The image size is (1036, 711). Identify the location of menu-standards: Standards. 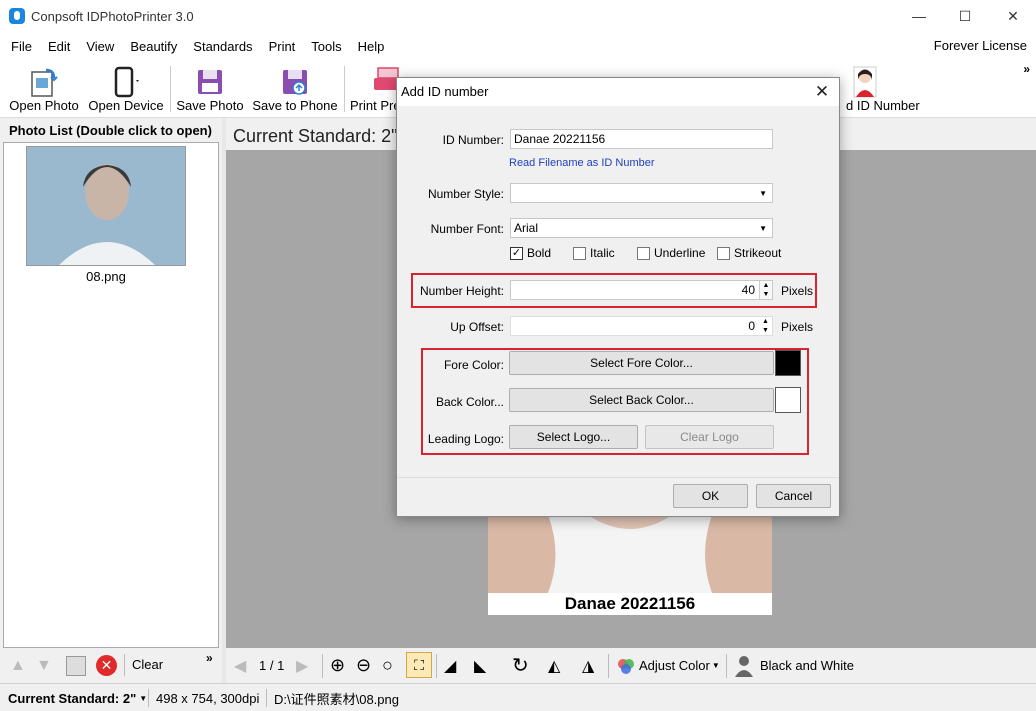
(222, 46).